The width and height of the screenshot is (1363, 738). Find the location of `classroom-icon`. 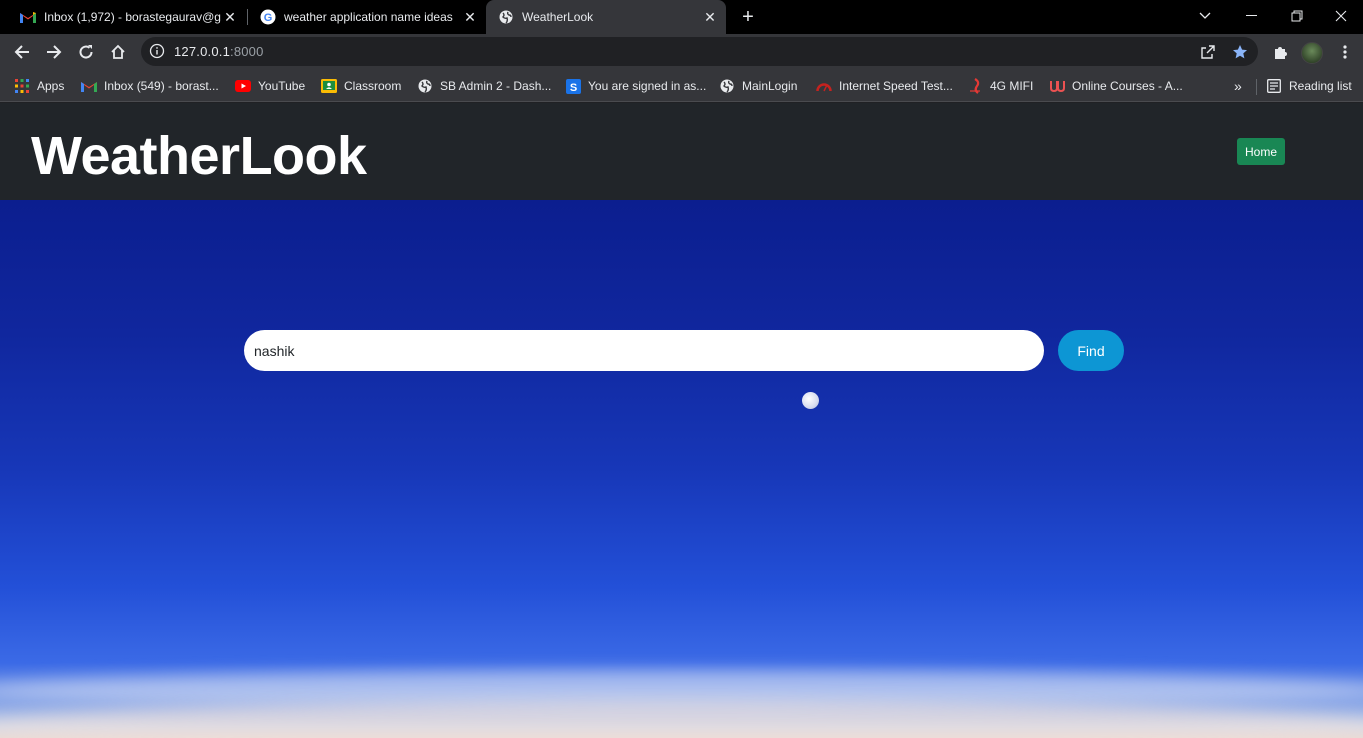

classroom-icon is located at coordinates (329, 86).